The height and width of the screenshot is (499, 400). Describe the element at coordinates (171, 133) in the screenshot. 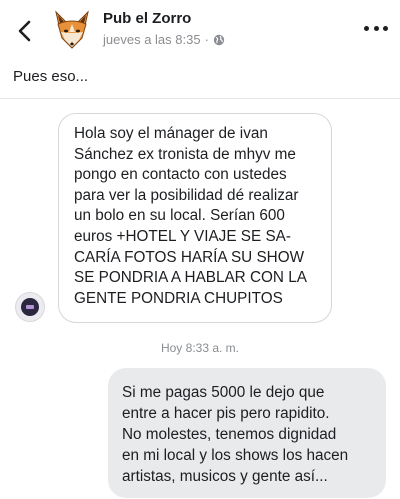

I see `message-line: Hola soy el mánager de ivan` at that location.